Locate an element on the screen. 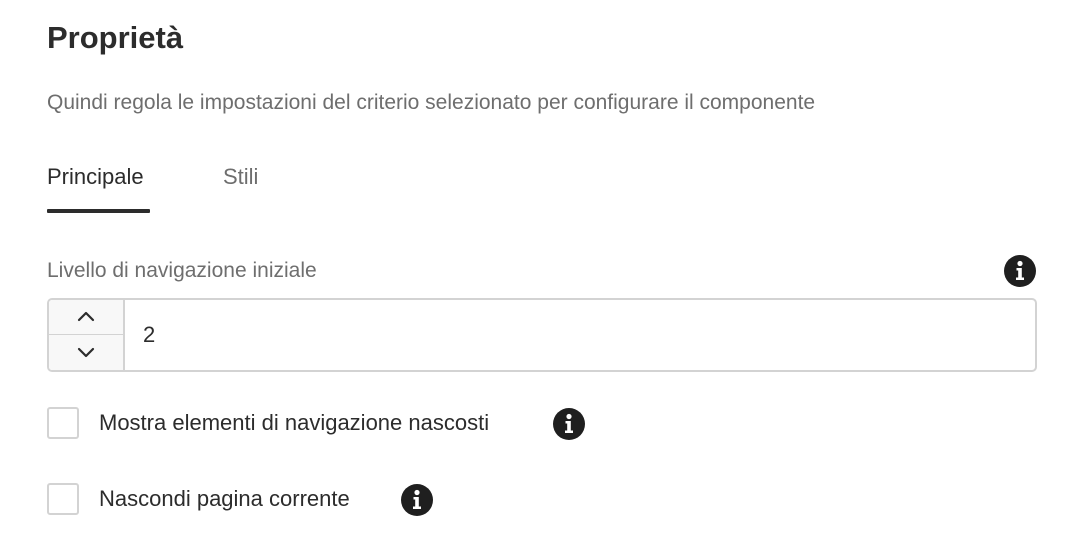  start-level-label: Livello di navigazione iniziale is located at coordinates (182, 270).